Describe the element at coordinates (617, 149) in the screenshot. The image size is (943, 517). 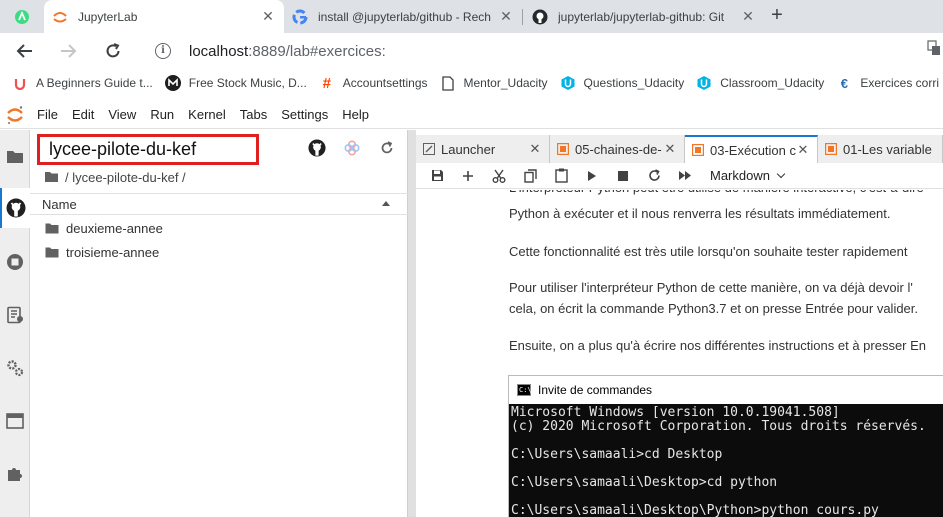
I see `tab-notebook-05: 05-chaines-de- ✕` at that location.